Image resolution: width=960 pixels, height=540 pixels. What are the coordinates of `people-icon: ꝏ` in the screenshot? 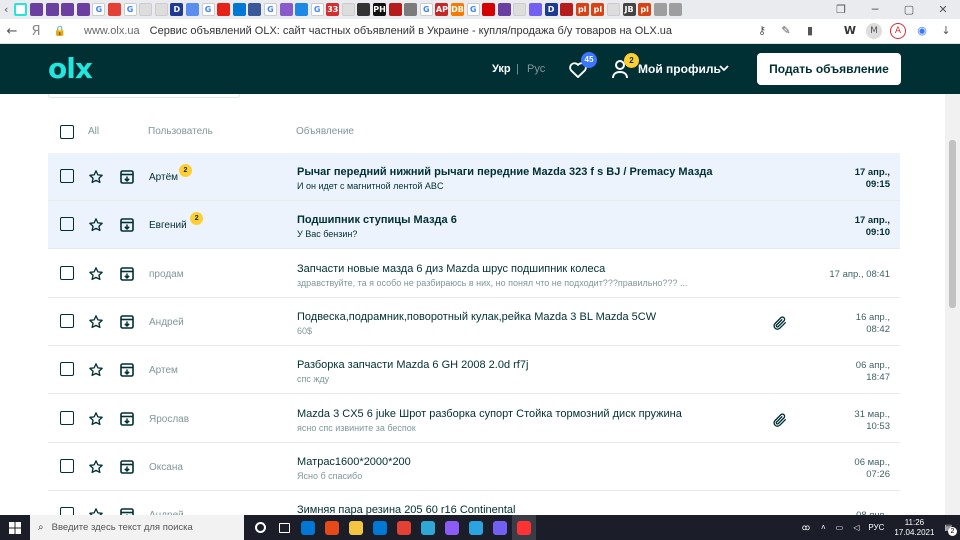 It's located at (806, 527).